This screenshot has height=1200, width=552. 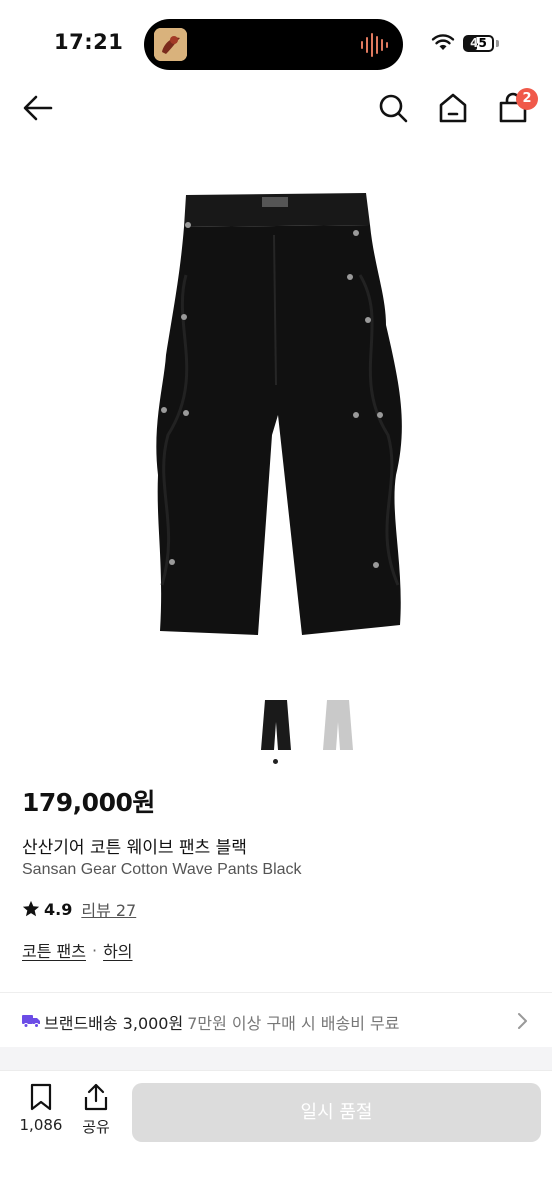 I want to click on home-button, so click(x=453, y=108).